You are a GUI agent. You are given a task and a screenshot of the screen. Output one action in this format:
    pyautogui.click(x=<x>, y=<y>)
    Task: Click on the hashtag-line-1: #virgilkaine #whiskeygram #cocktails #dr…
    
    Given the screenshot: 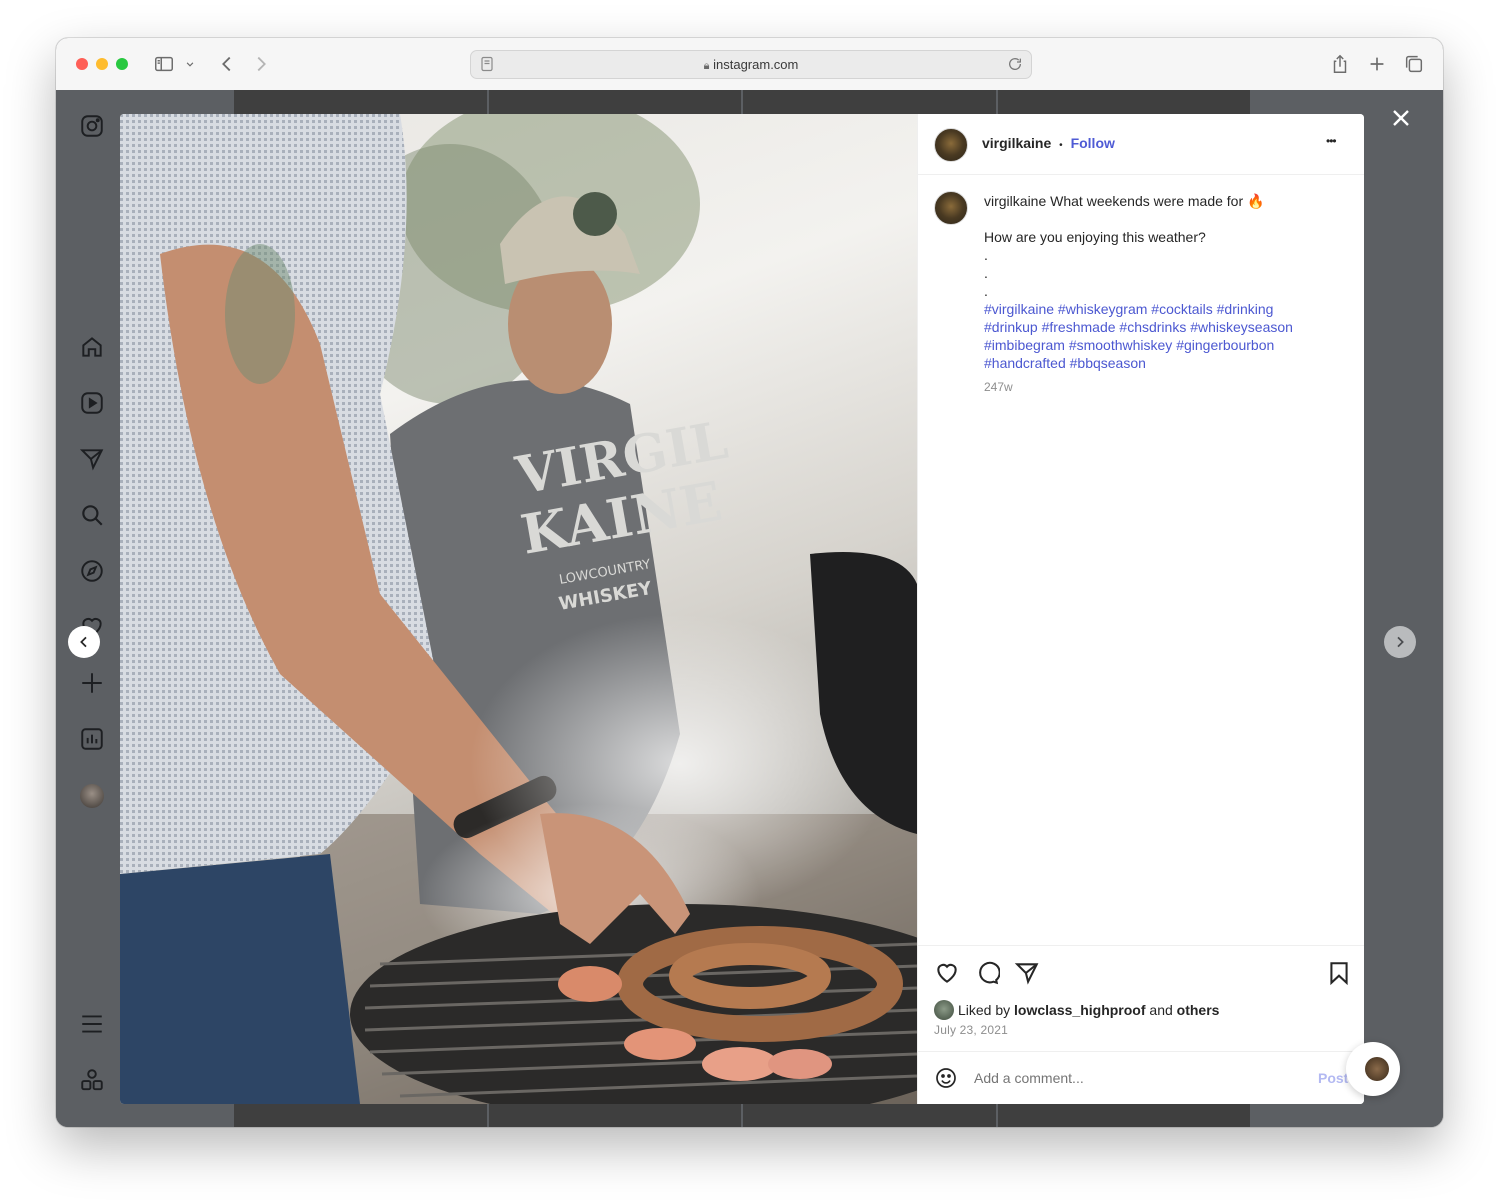 What is the action you would take?
    pyautogui.click(x=1166, y=309)
    